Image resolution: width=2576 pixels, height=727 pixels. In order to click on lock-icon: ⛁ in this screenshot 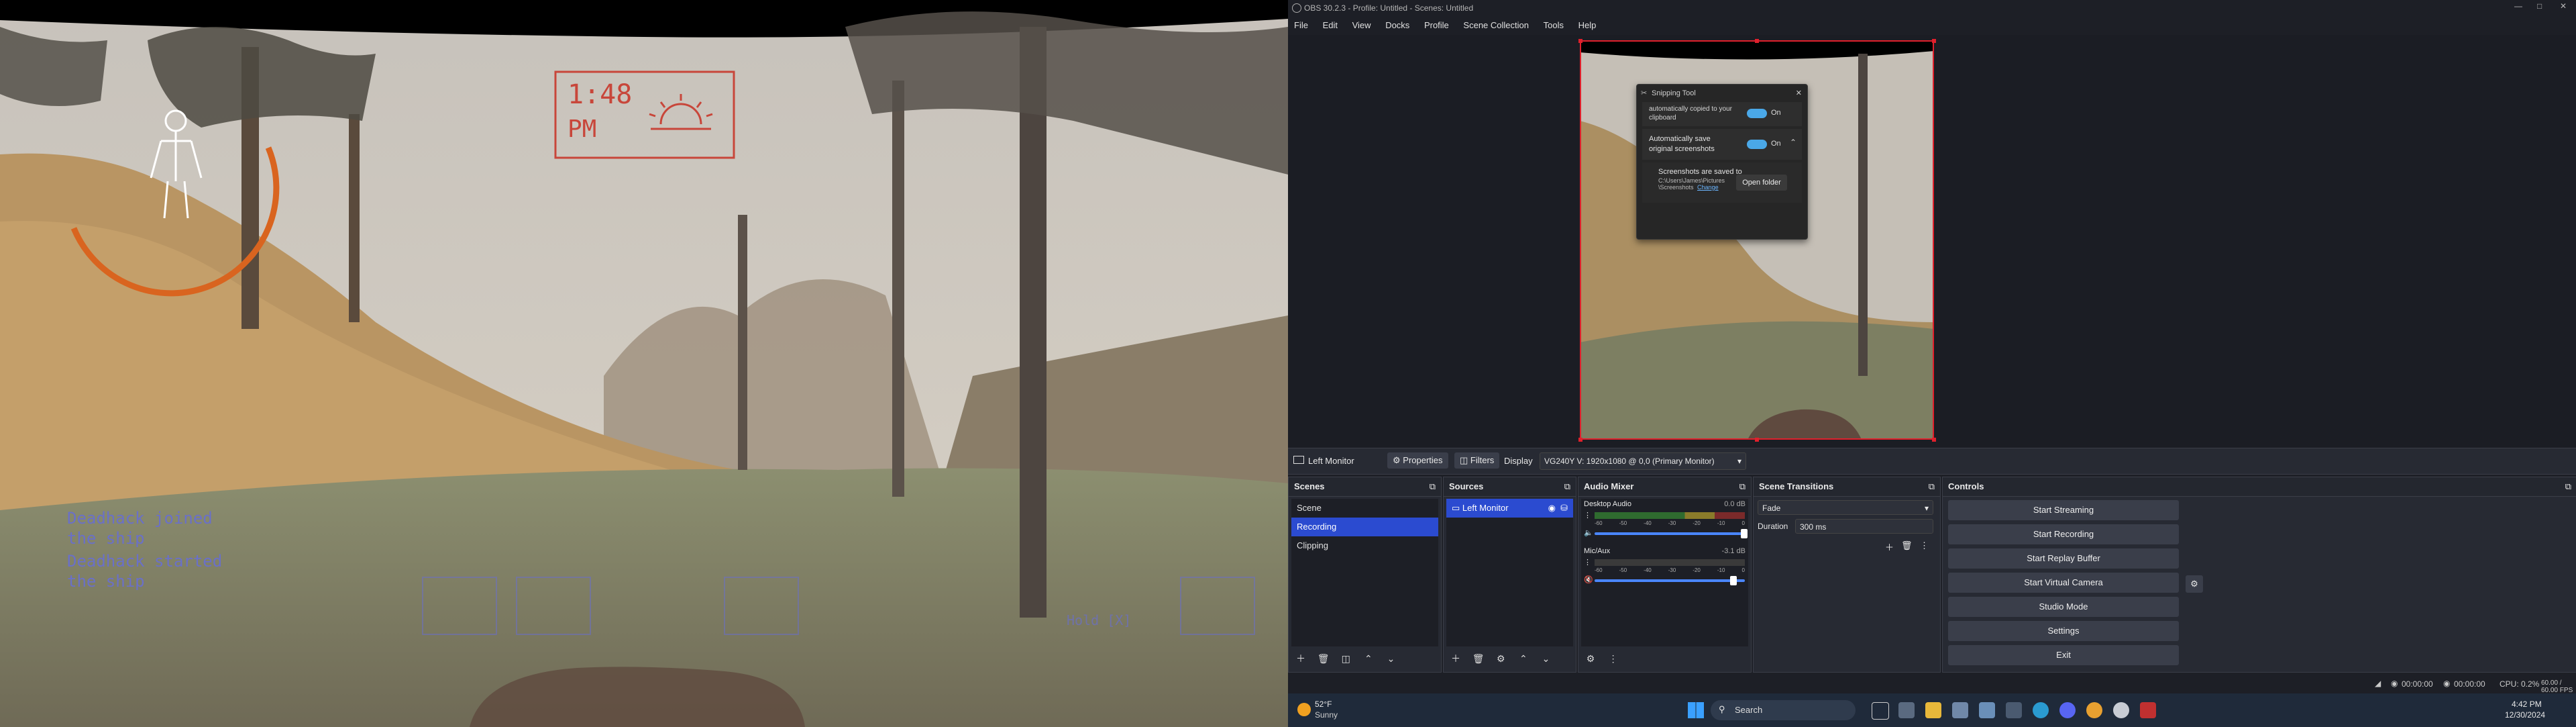, I will do `click(1564, 509)`.